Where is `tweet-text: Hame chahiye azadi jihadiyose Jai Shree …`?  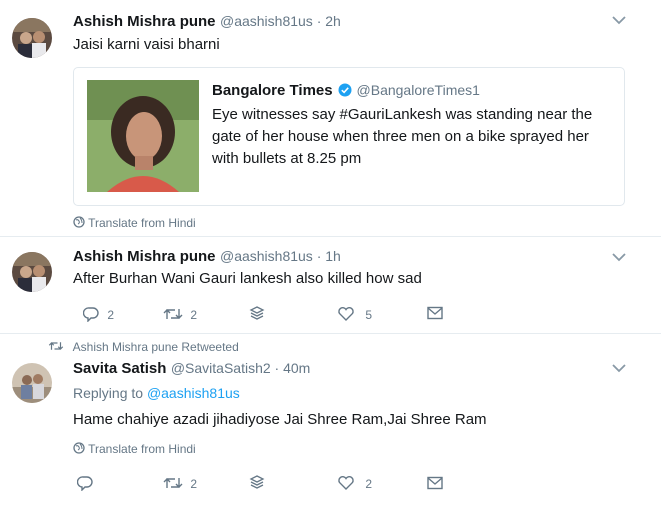 tweet-text: Hame chahiye azadi jihadiyose Jai Shree … is located at coordinates (280, 419).